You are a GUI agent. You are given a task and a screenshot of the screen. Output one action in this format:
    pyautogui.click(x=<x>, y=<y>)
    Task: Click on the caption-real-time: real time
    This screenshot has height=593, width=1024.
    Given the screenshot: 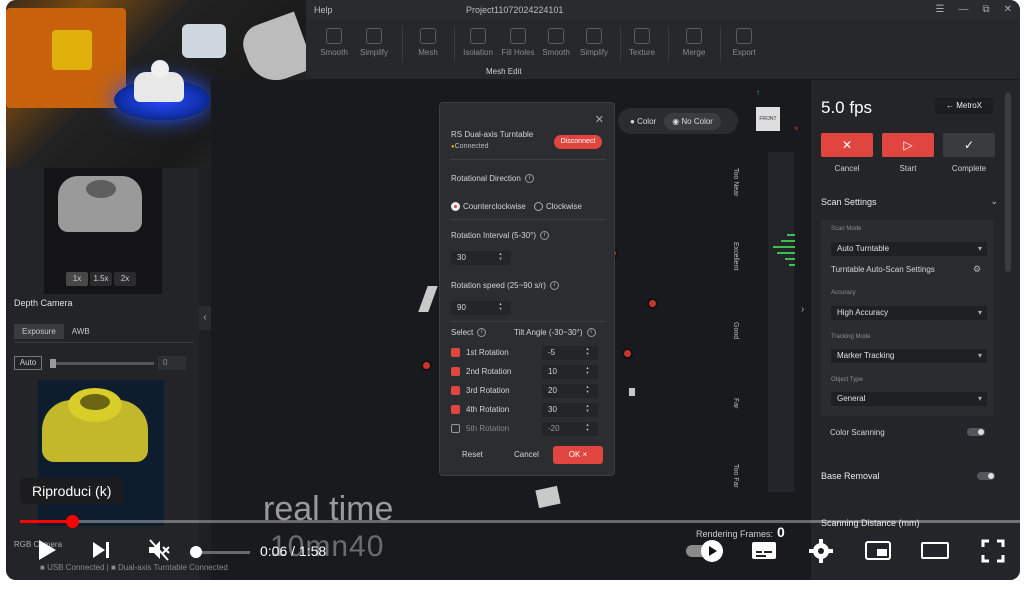 What is the action you would take?
    pyautogui.click(x=328, y=509)
    